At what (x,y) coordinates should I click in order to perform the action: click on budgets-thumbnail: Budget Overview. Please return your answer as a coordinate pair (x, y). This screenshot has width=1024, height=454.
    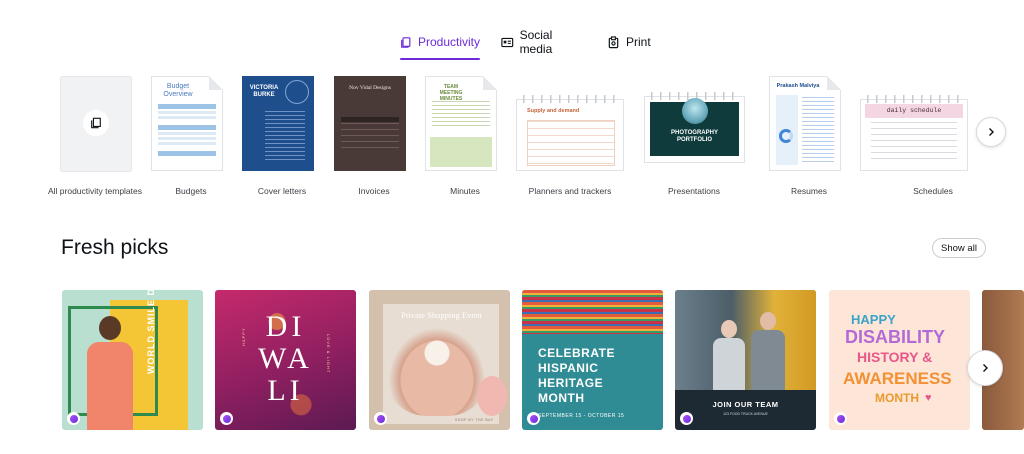
    Looking at the image, I should click on (187, 123).